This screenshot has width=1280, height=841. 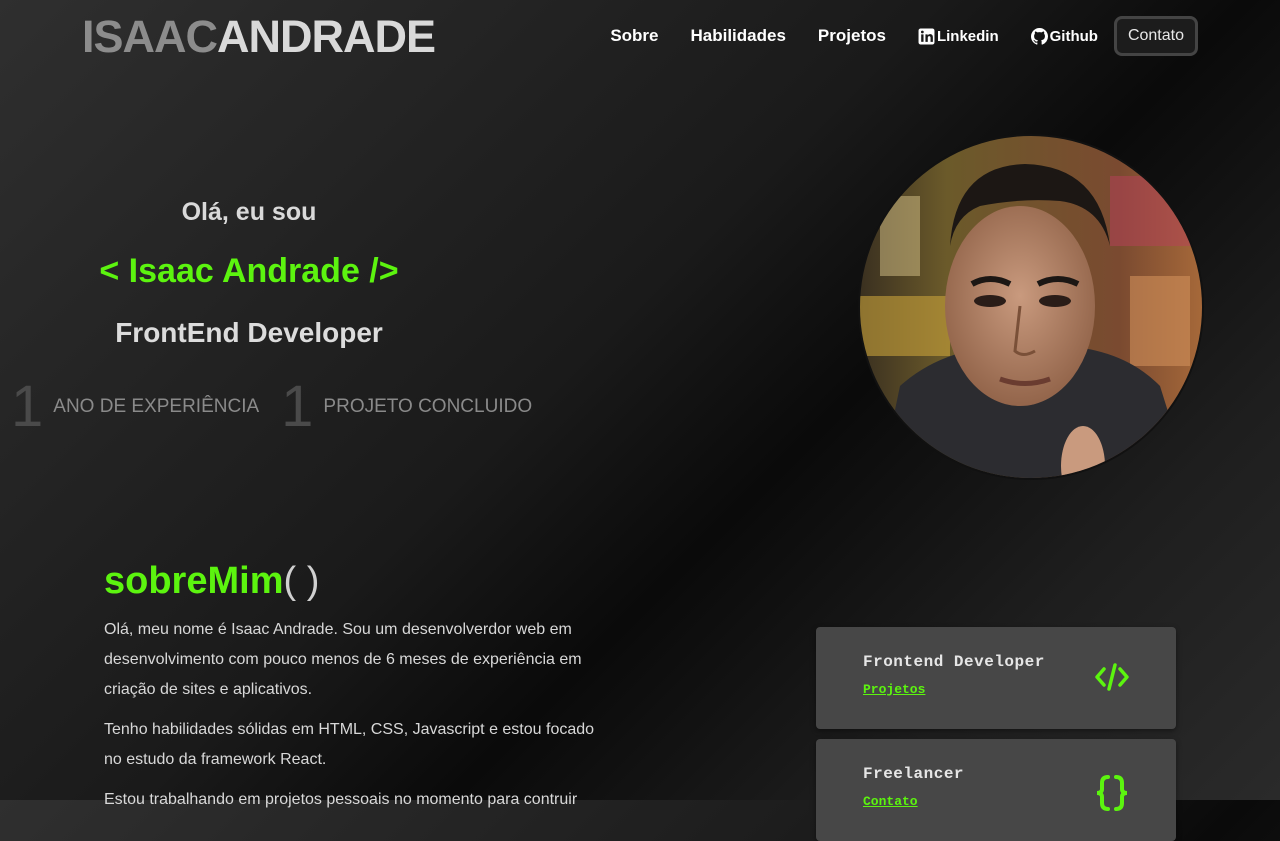 I want to click on stat-experience: 1 ANO DE EXPERIÊNCIA, so click(x=135, y=407).